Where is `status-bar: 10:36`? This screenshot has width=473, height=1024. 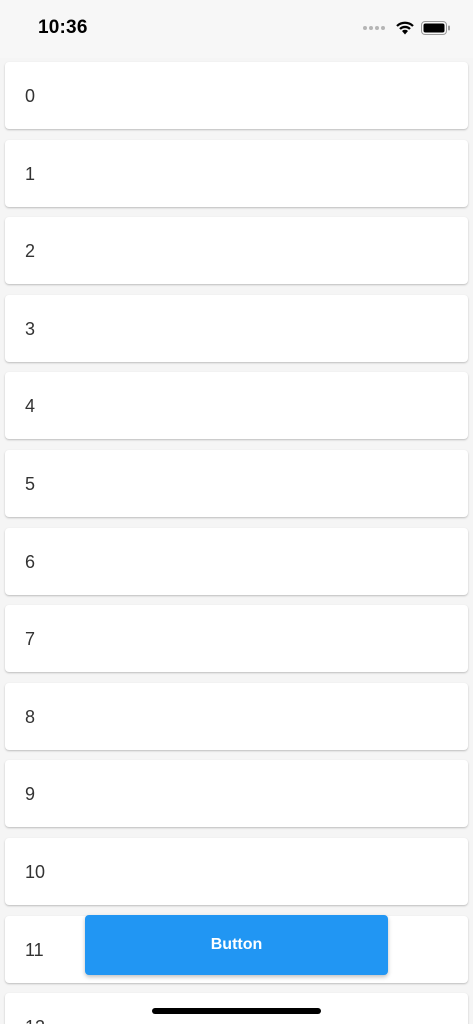 status-bar: 10:36 is located at coordinates (236, 29).